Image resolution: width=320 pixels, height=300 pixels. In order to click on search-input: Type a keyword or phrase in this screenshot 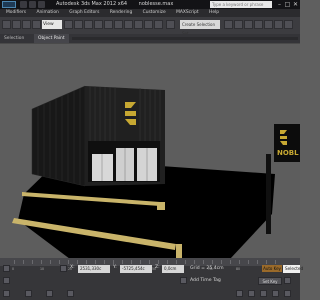, I will do `click(241, 4)`.